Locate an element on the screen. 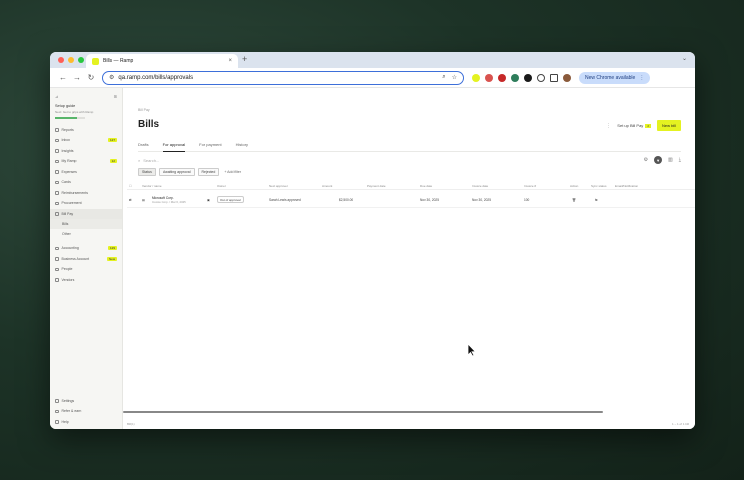 The image size is (744, 480). window-controls is located at coordinates (71, 60).